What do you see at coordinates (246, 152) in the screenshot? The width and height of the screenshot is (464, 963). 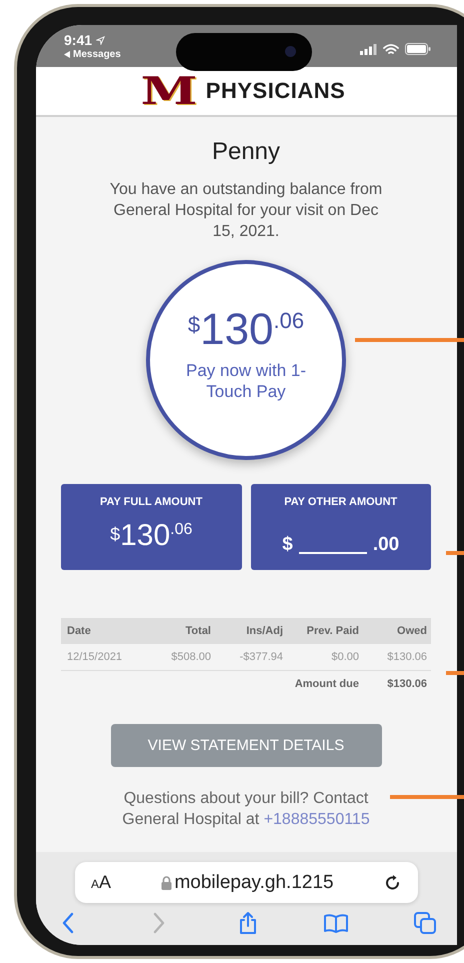 I see `patient-name: Penny` at bounding box center [246, 152].